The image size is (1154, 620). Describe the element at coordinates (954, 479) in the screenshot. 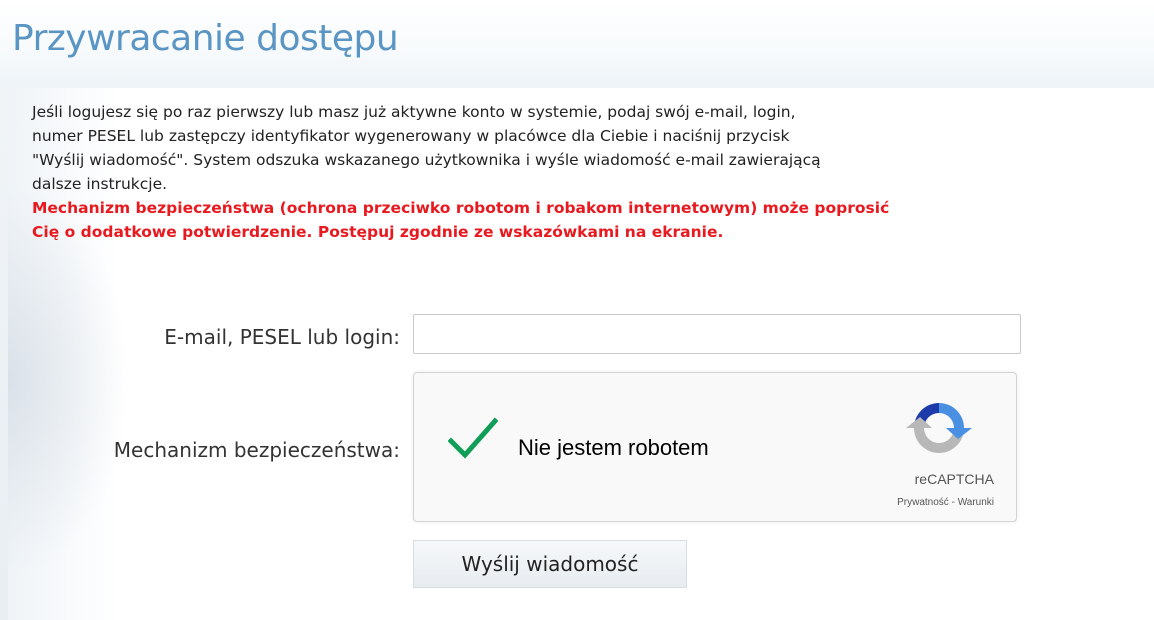

I see `recaptcha-brand: reCAPTCHA` at that location.